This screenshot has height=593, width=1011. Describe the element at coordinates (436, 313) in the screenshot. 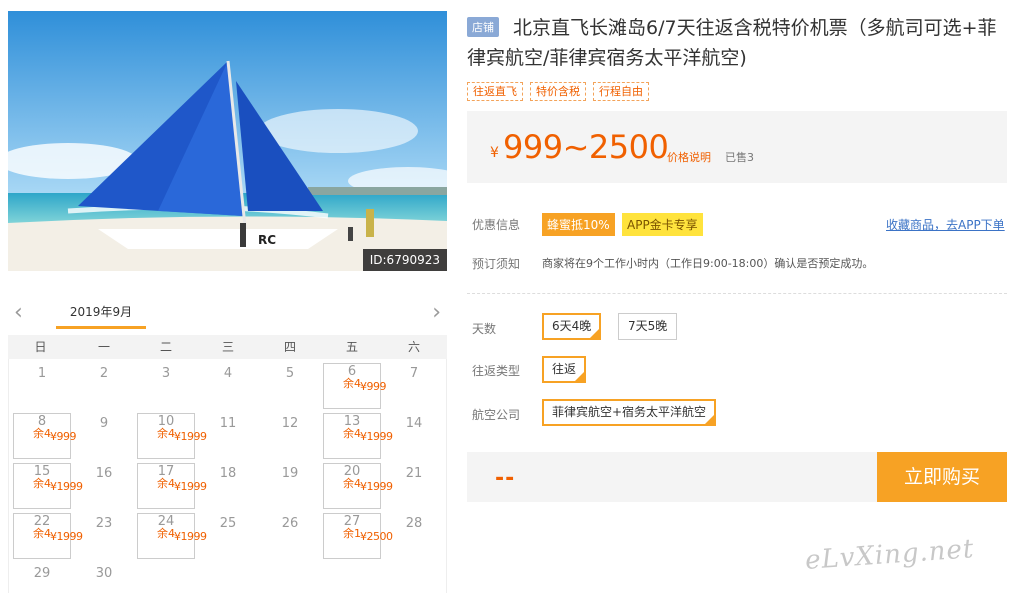

I see `next-month-arrow-icon: ›` at that location.